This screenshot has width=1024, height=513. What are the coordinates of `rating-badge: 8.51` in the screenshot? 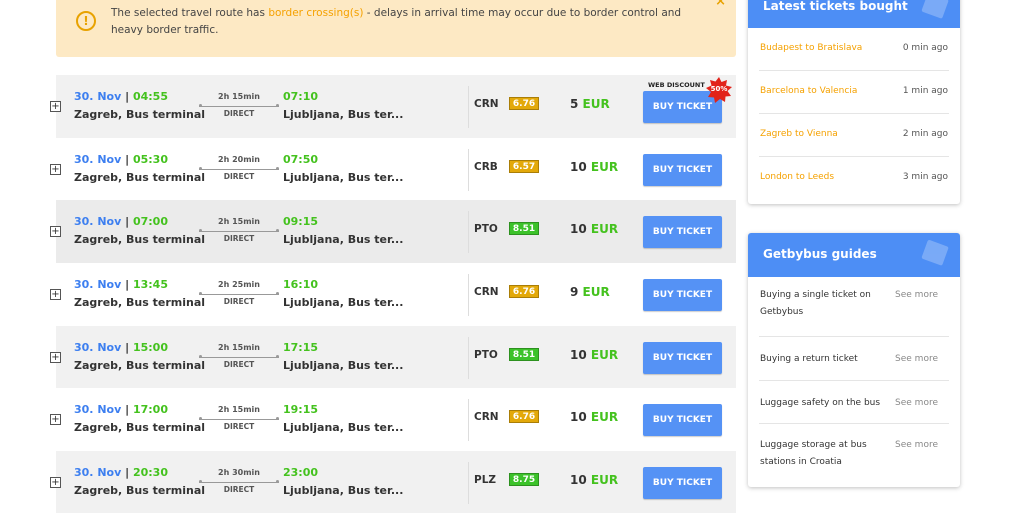 It's located at (524, 229).